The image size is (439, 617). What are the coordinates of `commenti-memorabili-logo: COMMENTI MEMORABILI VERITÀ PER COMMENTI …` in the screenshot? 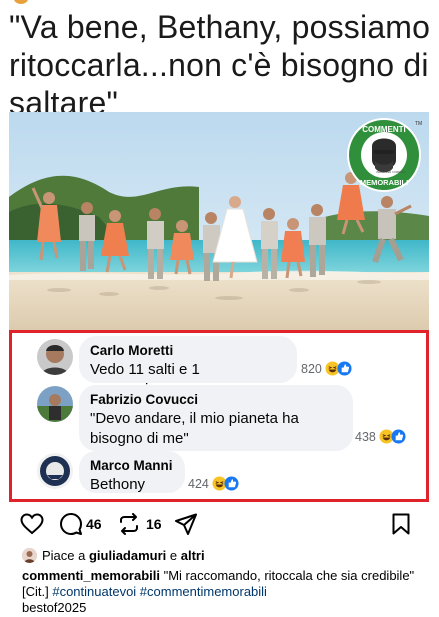 It's located at (384, 155).